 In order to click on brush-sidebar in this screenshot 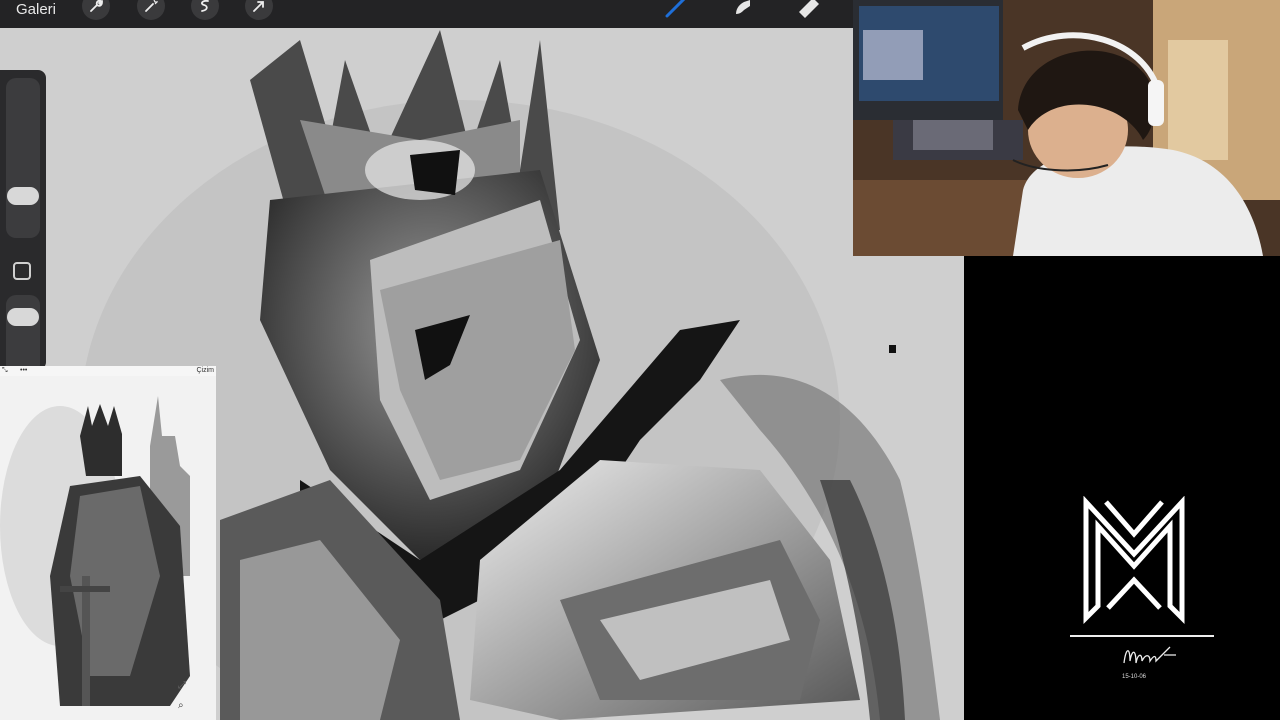, I will do `click(23, 222)`.